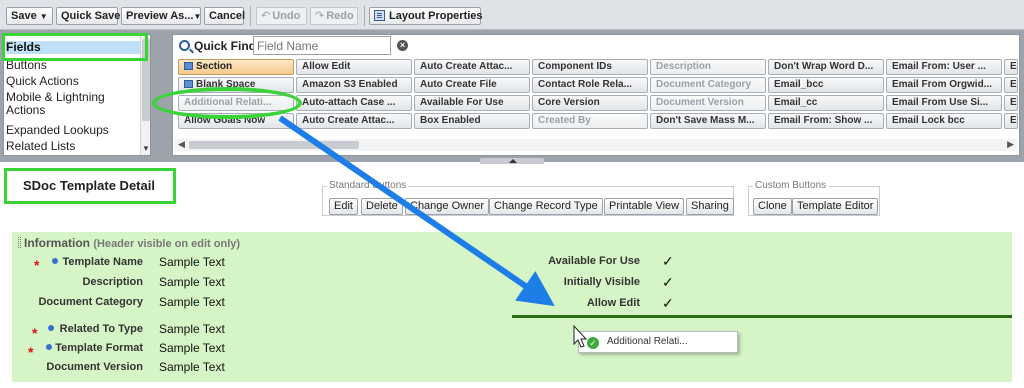  What do you see at coordinates (19, 242) in the screenshot?
I see `drag-handle-icon` at bounding box center [19, 242].